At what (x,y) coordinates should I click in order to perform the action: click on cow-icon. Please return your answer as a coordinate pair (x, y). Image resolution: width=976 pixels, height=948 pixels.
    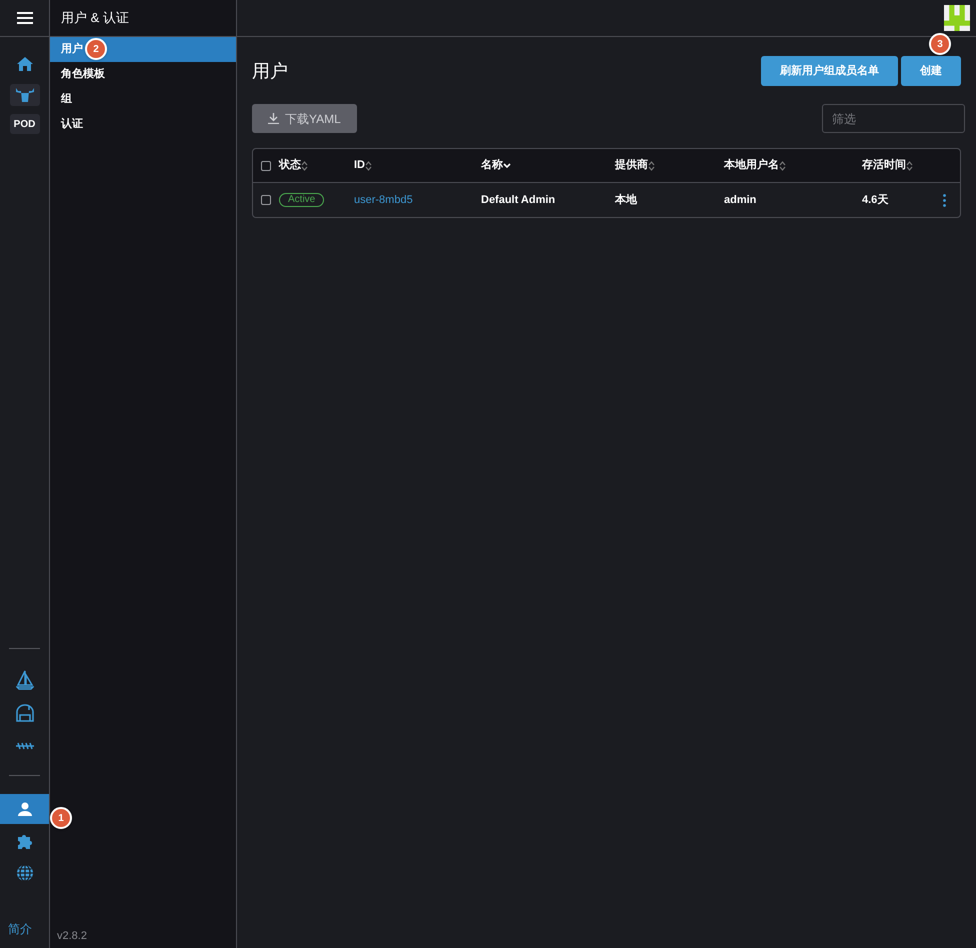
    Looking at the image, I should click on (25, 95).